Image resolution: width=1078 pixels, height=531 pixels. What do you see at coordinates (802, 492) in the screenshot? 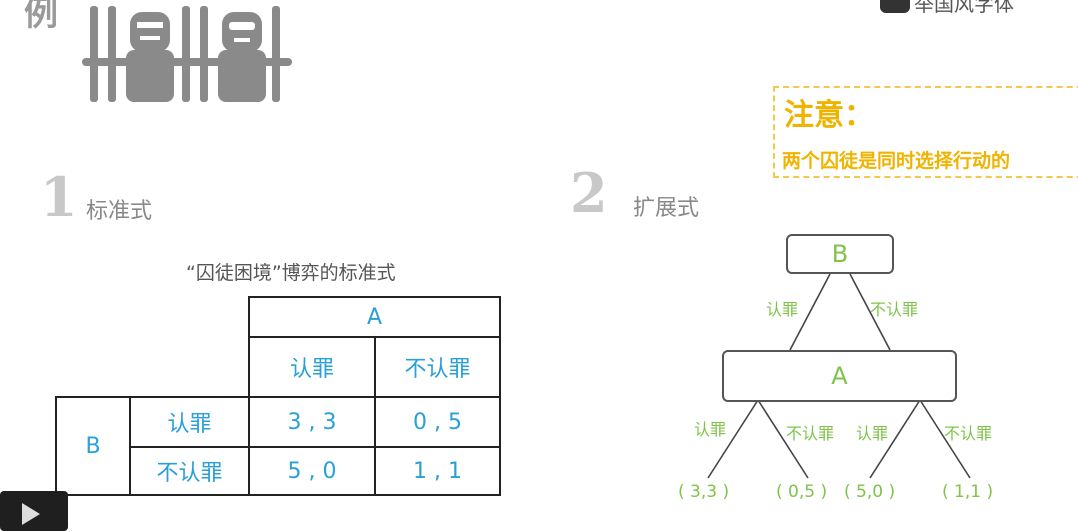
I see `tree-payoff: ( 0,5 )` at bounding box center [802, 492].